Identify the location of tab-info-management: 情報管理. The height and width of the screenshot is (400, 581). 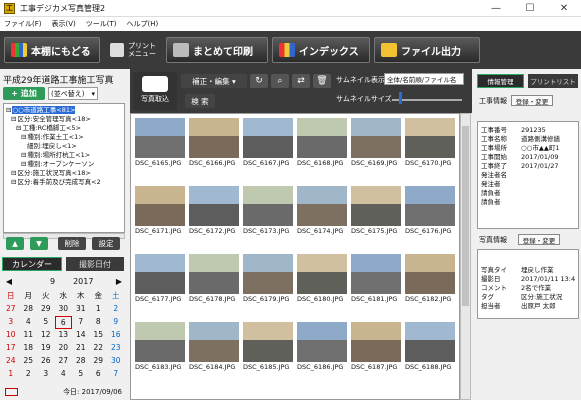
(500, 81).